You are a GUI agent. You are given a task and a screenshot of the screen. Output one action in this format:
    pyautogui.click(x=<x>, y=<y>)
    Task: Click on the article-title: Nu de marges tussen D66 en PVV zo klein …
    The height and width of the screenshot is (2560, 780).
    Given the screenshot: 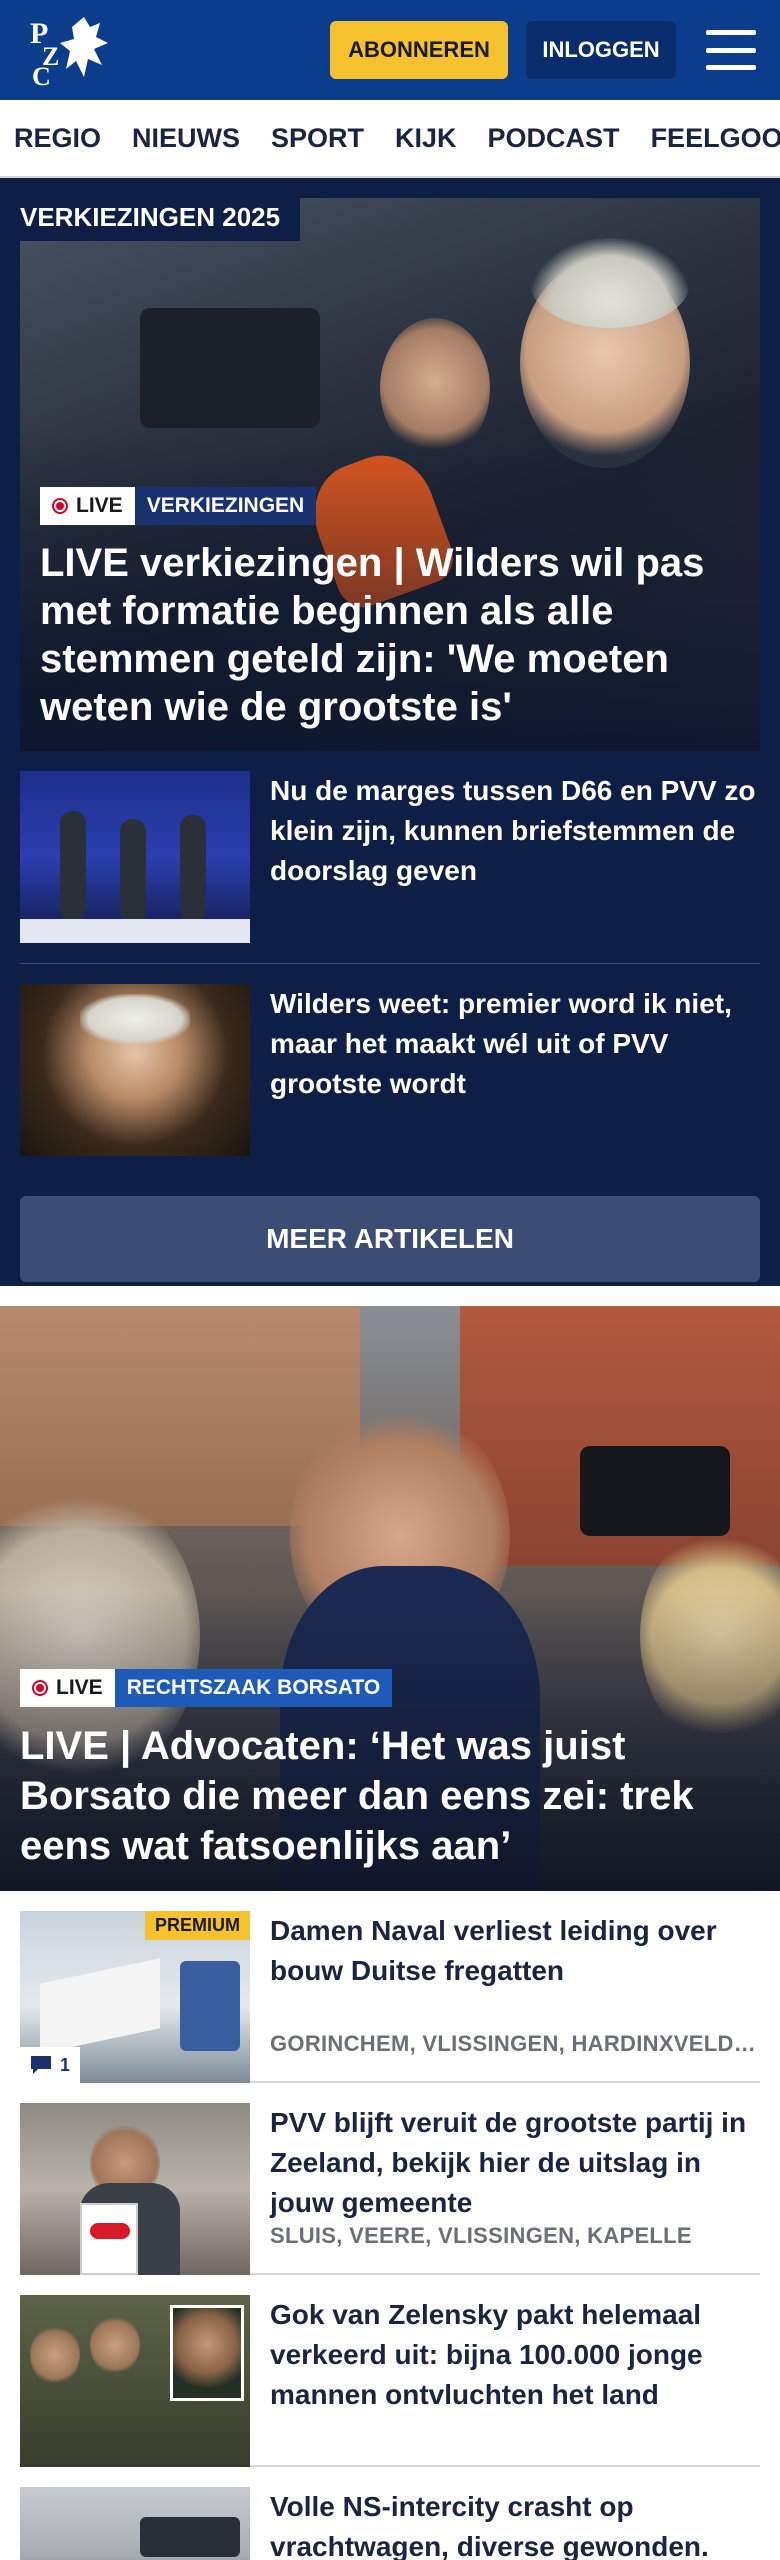 What is the action you would take?
    pyautogui.click(x=513, y=830)
    